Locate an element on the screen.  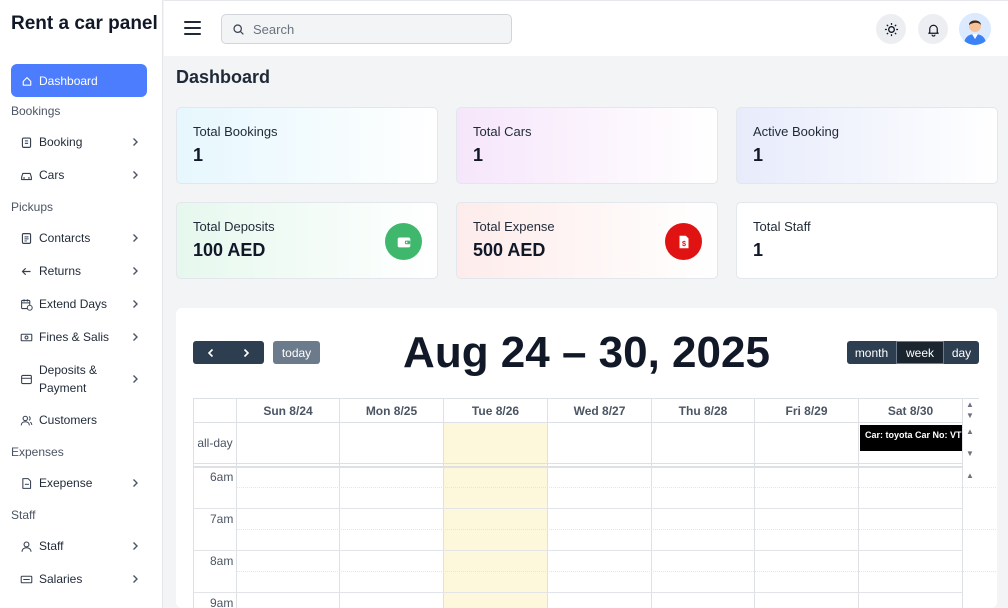
card-total-expense: Total Expense 500 AED $ is located at coordinates (587, 240).